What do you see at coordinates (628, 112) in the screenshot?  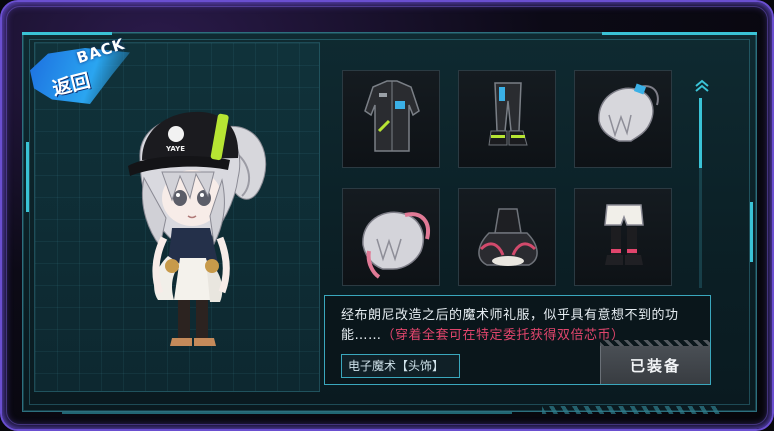 I see `hair-icon` at bounding box center [628, 112].